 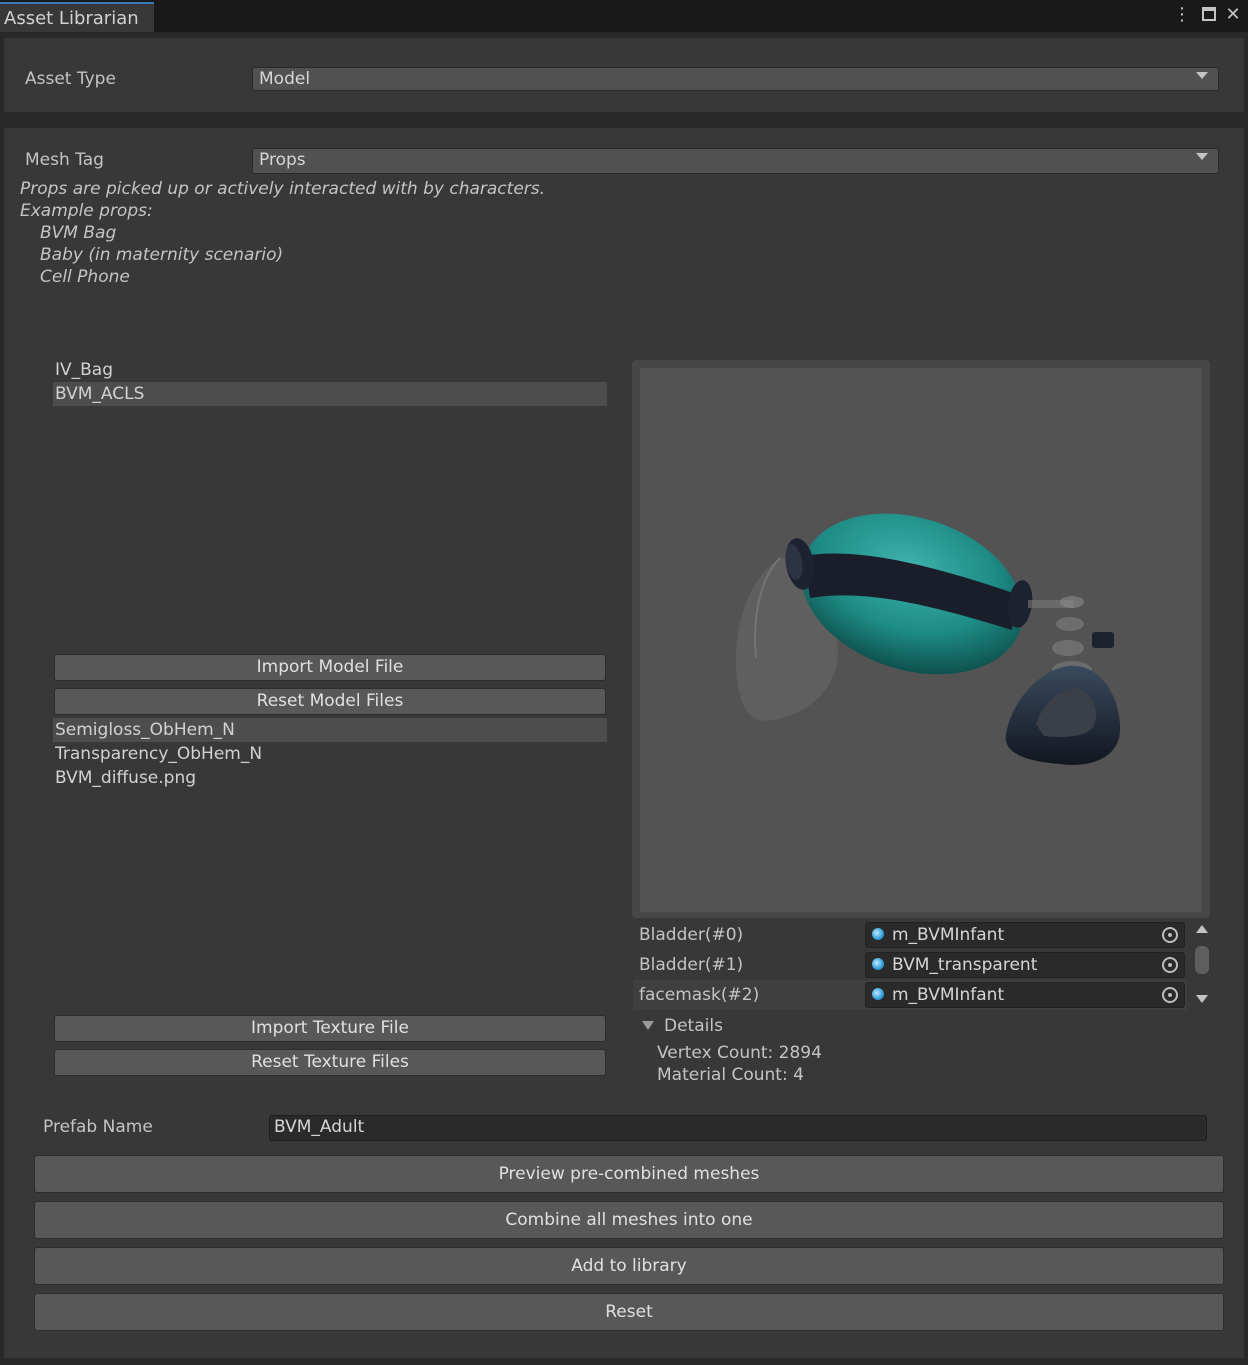 What do you see at coordinates (70, 79) in the screenshot?
I see `asset-type-label: Asset Type` at bounding box center [70, 79].